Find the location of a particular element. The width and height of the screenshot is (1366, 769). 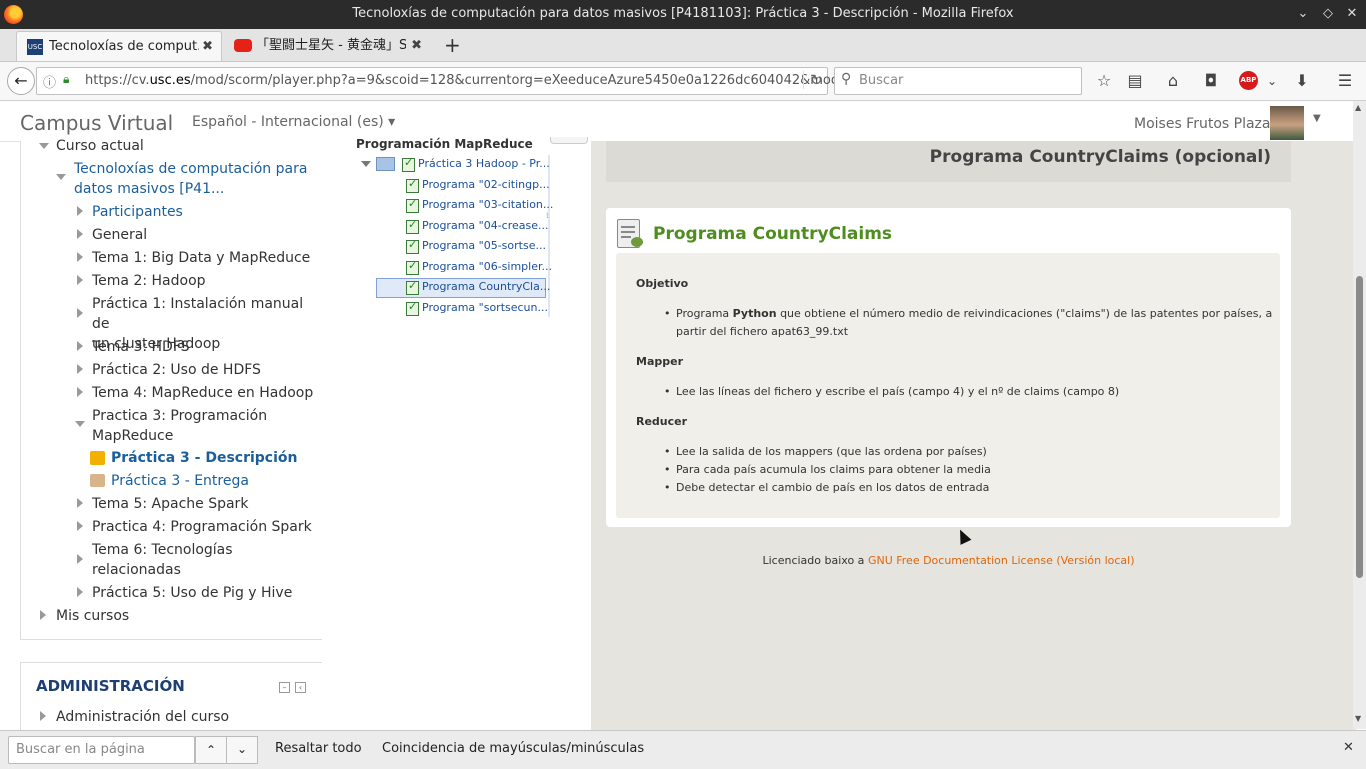

find-next-button: ⌄ is located at coordinates (242, 750).